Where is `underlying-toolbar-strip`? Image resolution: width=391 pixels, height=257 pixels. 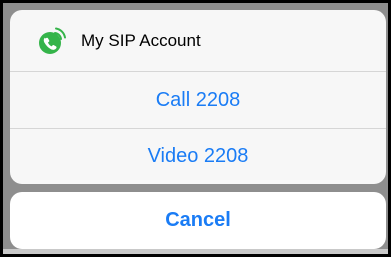 underlying-toolbar-strip is located at coordinates (195, 251).